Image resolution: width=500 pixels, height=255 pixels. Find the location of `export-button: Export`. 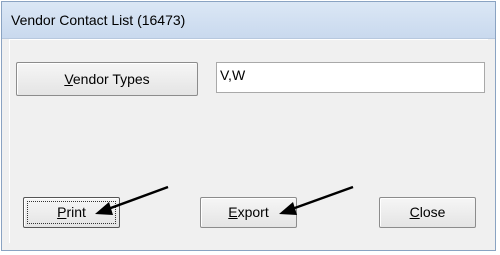

export-button: Export is located at coordinates (248, 212).